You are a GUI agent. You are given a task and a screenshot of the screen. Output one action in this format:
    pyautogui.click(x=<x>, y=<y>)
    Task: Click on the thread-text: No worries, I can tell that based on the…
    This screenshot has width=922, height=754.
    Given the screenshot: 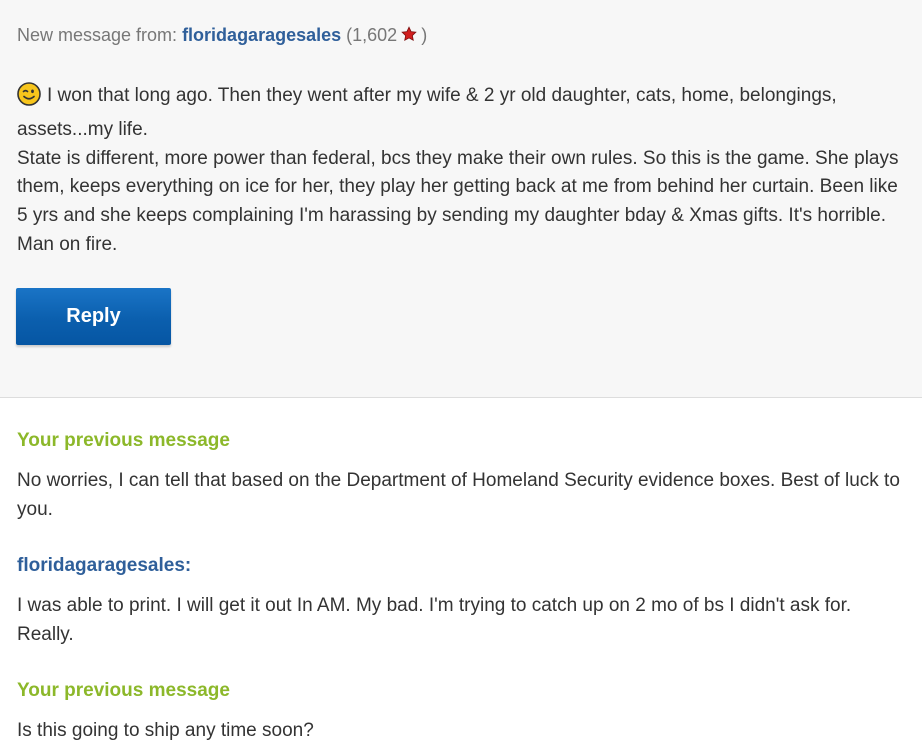 What is the action you would take?
    pyautogui.click(x=458, y=495)
    